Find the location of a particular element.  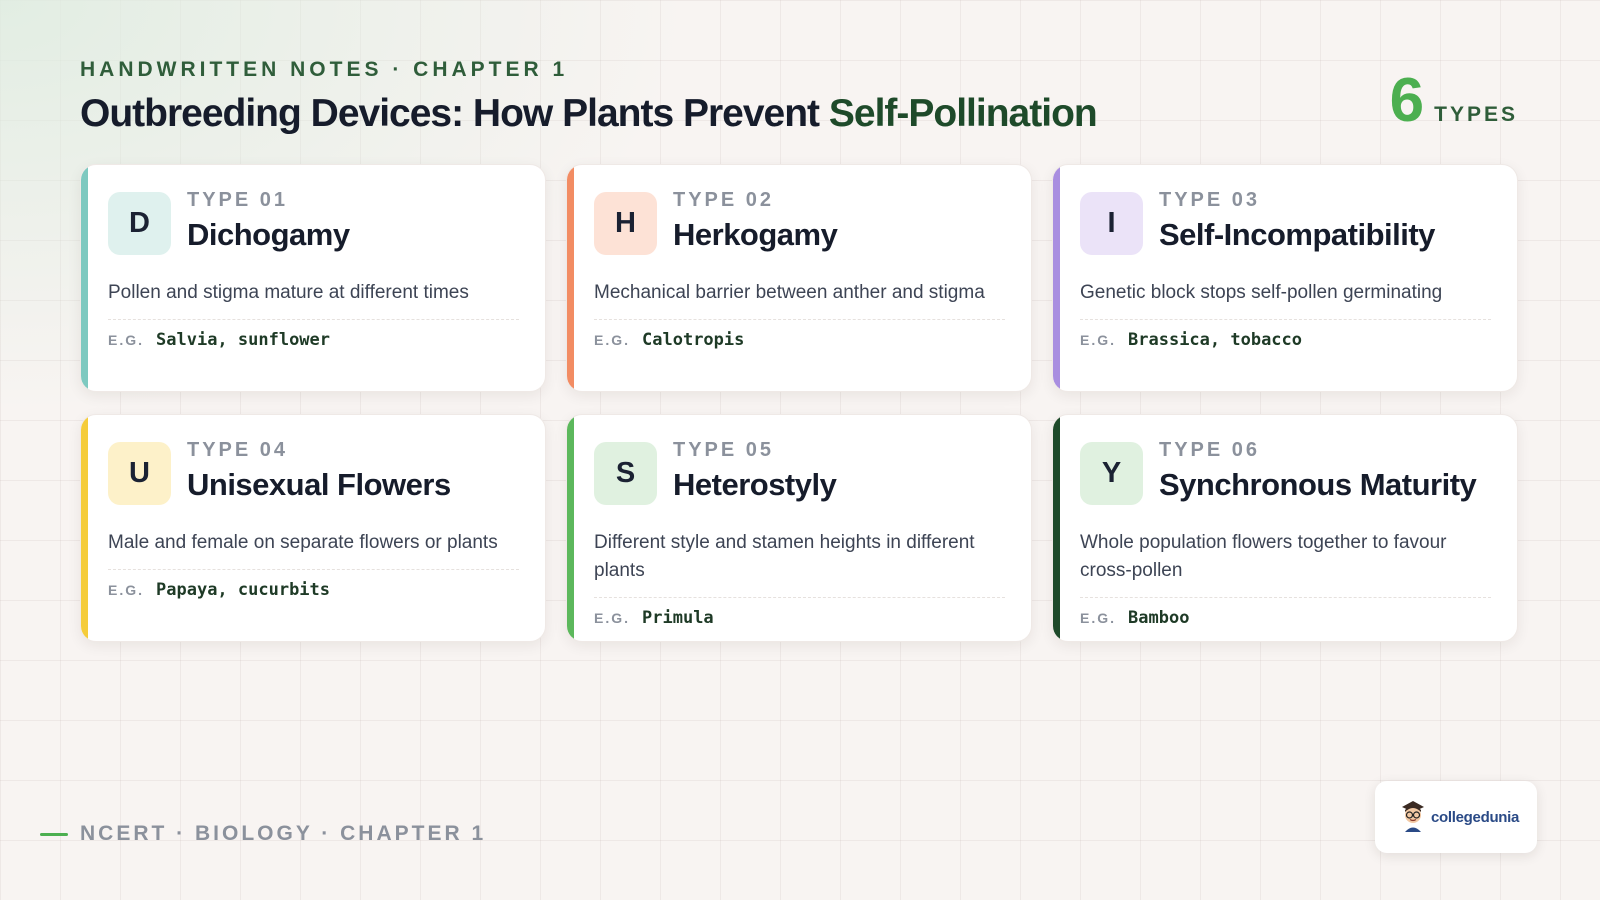

letter-badge: Y is located at coordinates (1111, 473).